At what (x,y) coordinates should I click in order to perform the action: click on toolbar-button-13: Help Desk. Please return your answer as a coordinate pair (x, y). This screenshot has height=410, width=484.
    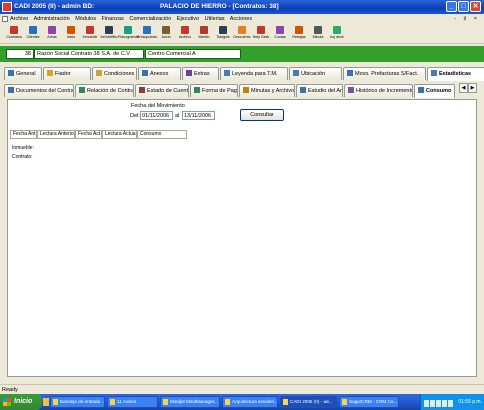
    Looking at the image, I should click on (261, 34).